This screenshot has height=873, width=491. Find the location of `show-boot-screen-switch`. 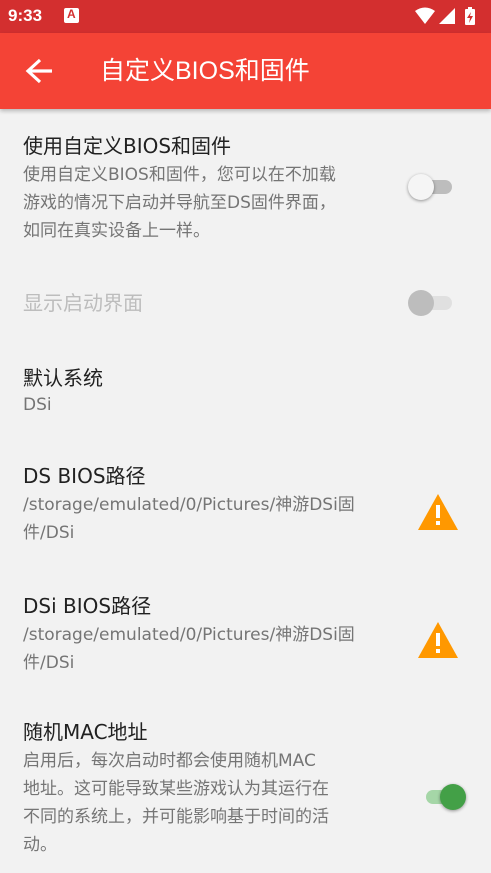

show-boot-screen-switch is located at coordinates (432, 303).